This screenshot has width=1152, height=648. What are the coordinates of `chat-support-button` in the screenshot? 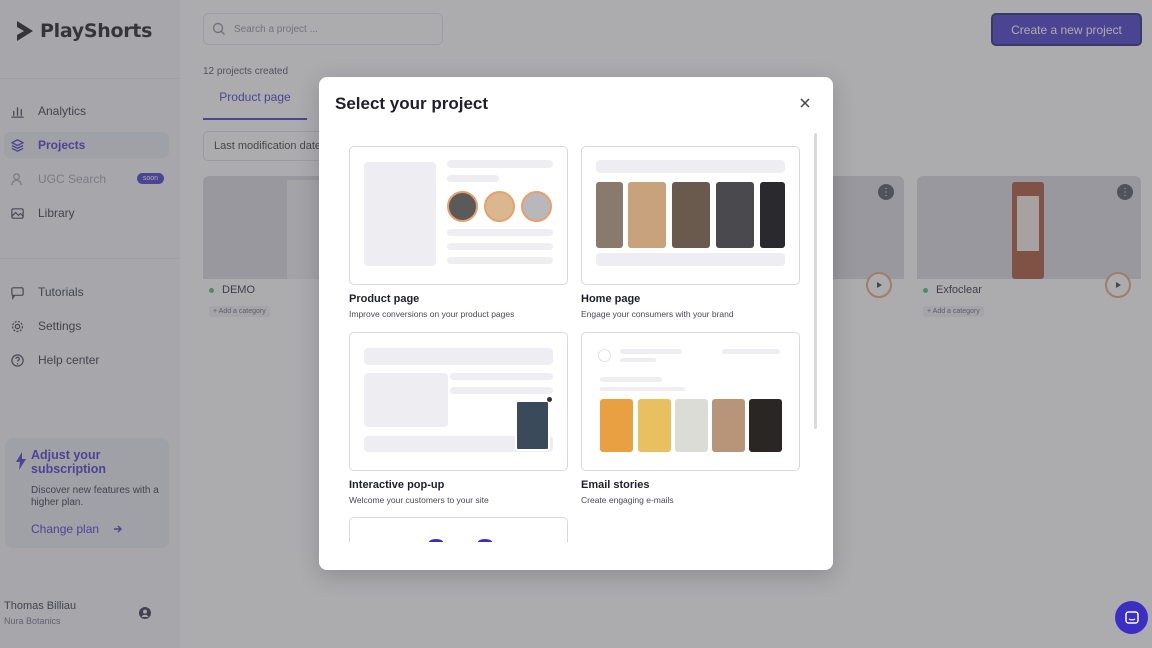 It's located at (1131, 617).